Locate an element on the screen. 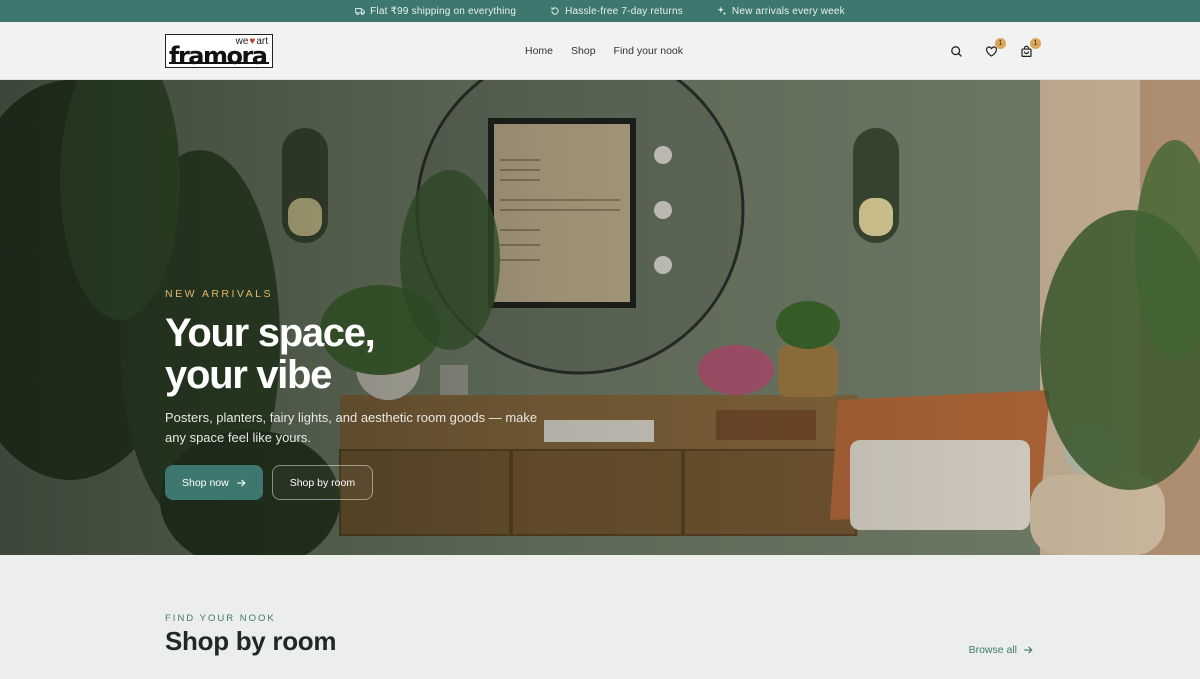  section-title: Shop by room is located at coordinates (251, 641).